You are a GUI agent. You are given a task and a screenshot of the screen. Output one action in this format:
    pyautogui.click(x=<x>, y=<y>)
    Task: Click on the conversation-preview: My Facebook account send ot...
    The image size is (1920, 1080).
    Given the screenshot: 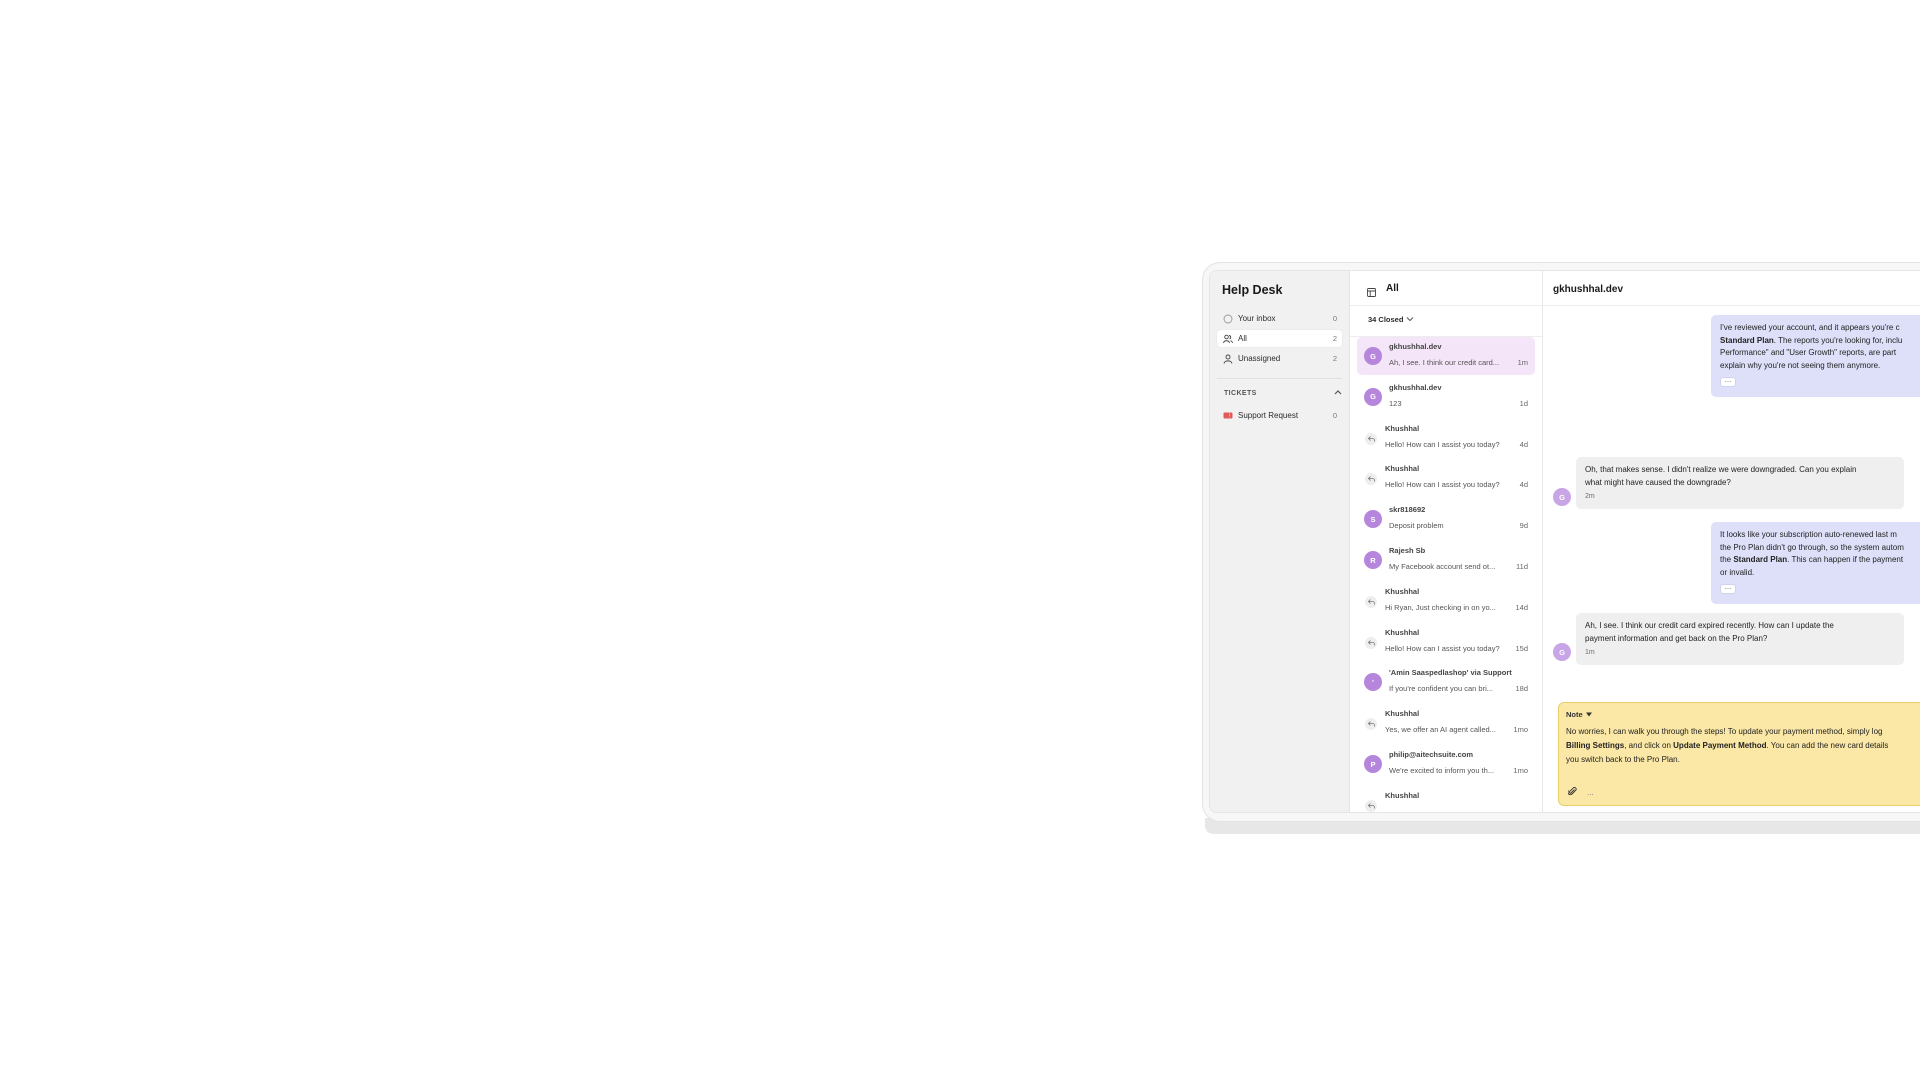 What is the action you would take?
    pyautogui.click(x=1442, y=566)
    